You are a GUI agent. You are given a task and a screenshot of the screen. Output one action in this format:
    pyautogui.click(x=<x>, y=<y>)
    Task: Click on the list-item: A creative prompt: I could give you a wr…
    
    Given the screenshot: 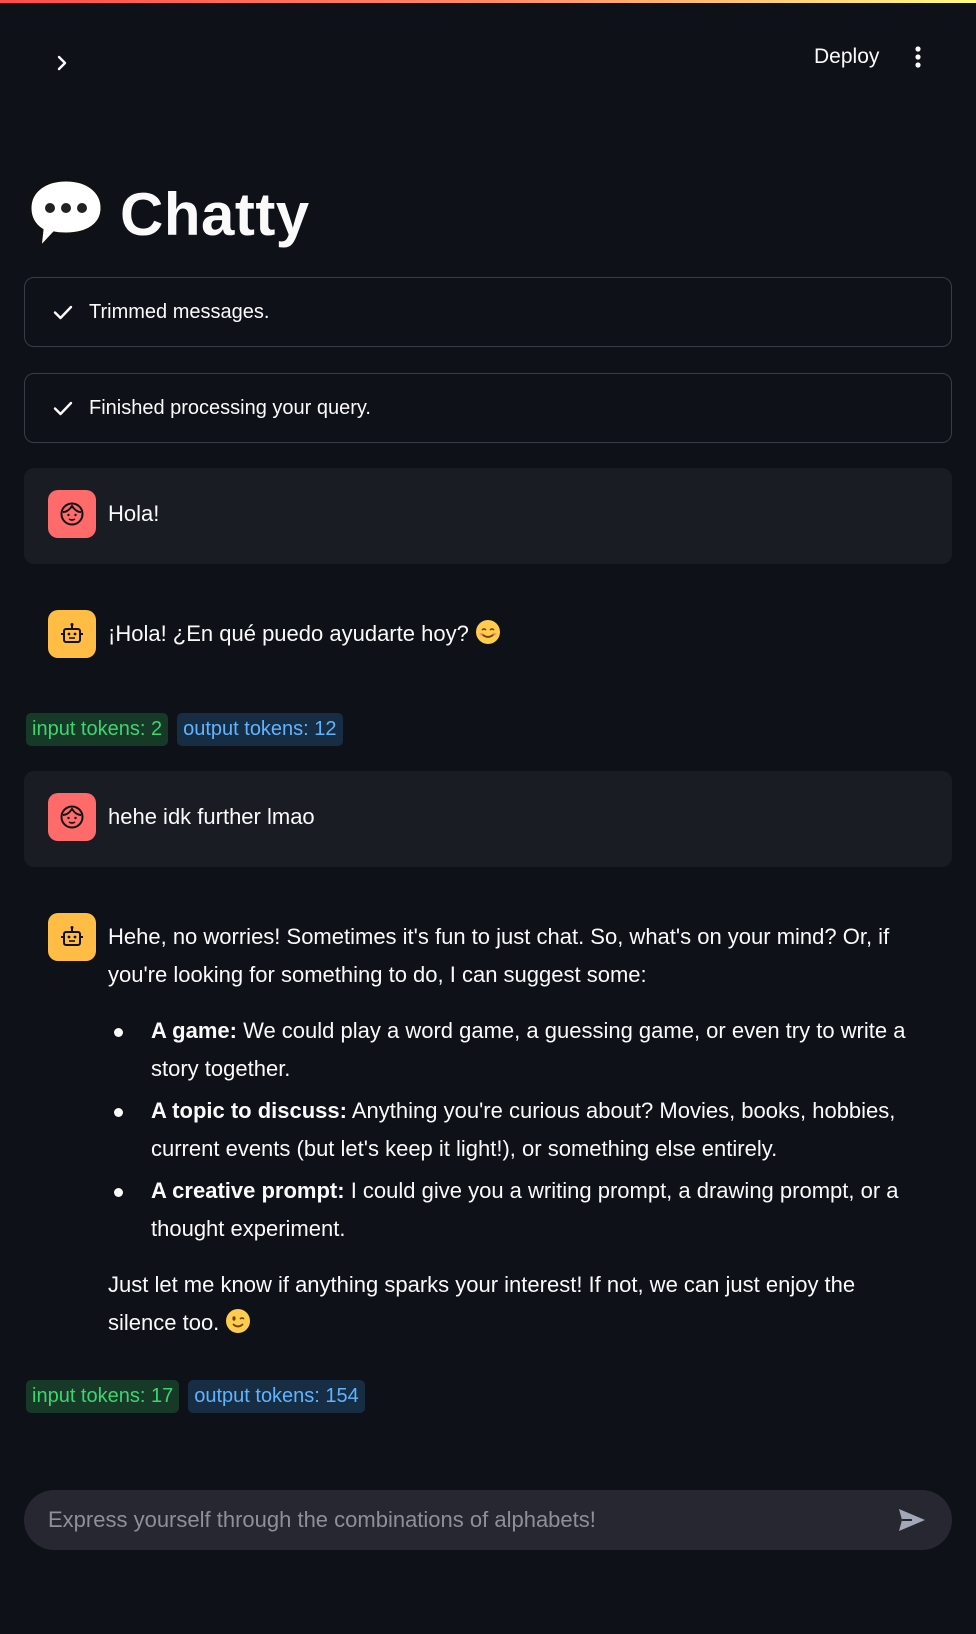 What is the action you would take?
    pyautogui.click(x=518, y=1210)
    